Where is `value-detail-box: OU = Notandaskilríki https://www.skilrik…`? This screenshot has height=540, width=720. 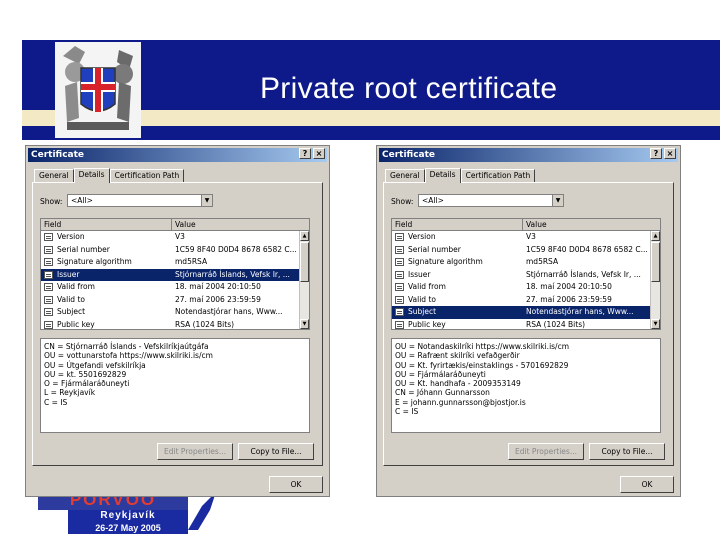 value-detail-box: OU = Notandaskilríki https://www.skilrik… is located at coordinates (526, 385).